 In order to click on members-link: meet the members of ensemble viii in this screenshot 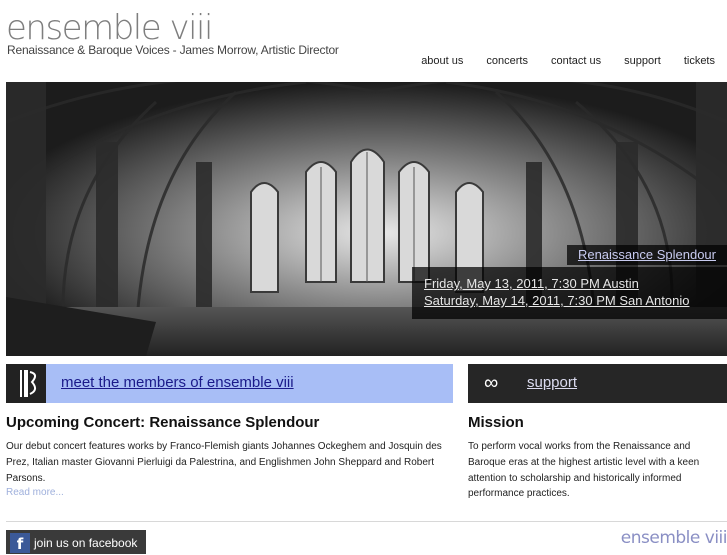, I will do `click(177, 382)`.